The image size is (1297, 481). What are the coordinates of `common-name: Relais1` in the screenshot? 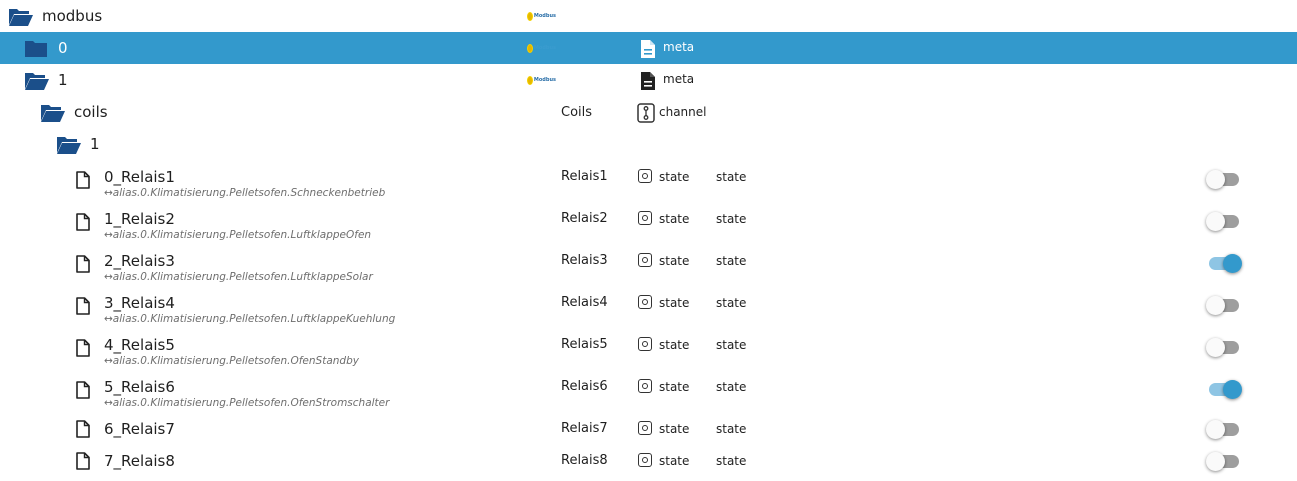 It's located at (584, 176).